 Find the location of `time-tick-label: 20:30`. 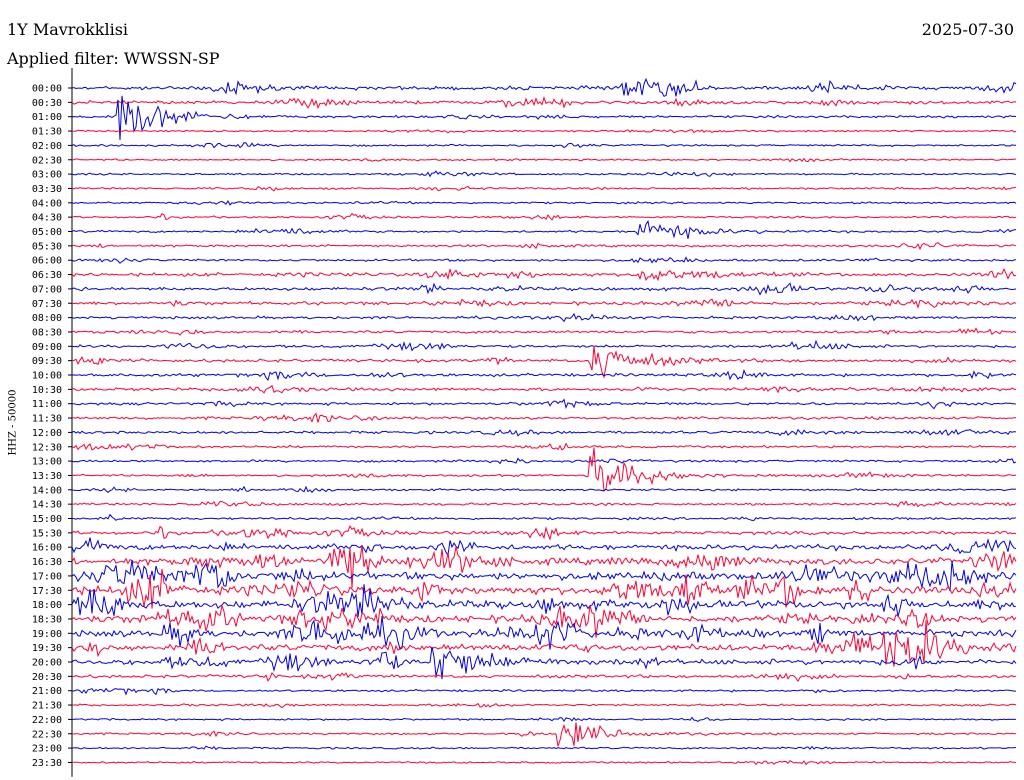

time-tick-label: 20:30 is located at coordinates (47, 677).